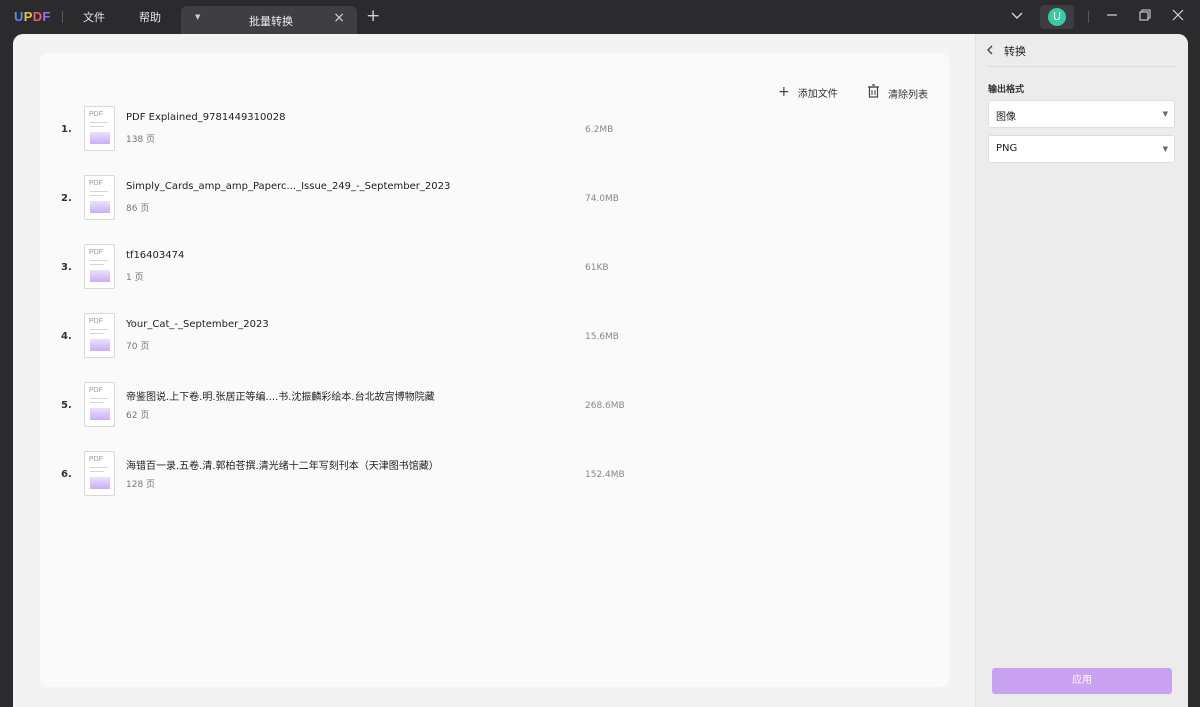  What do you see at coordinates (135, 278) in the screenshot?
I see `file-pages: 1 页` at bounding box center [135, 278].